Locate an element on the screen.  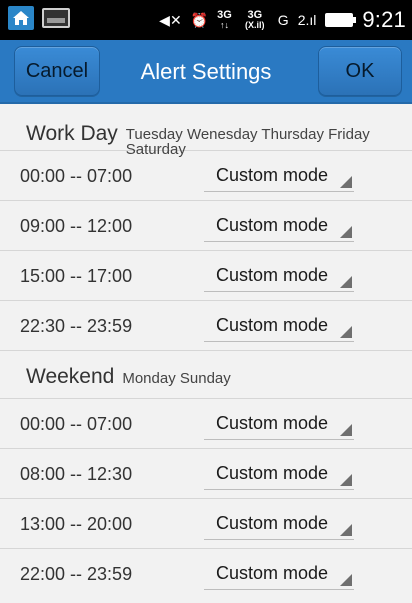
network-3g-signal: 3G (X.il) is located at coordinates (255, 20).